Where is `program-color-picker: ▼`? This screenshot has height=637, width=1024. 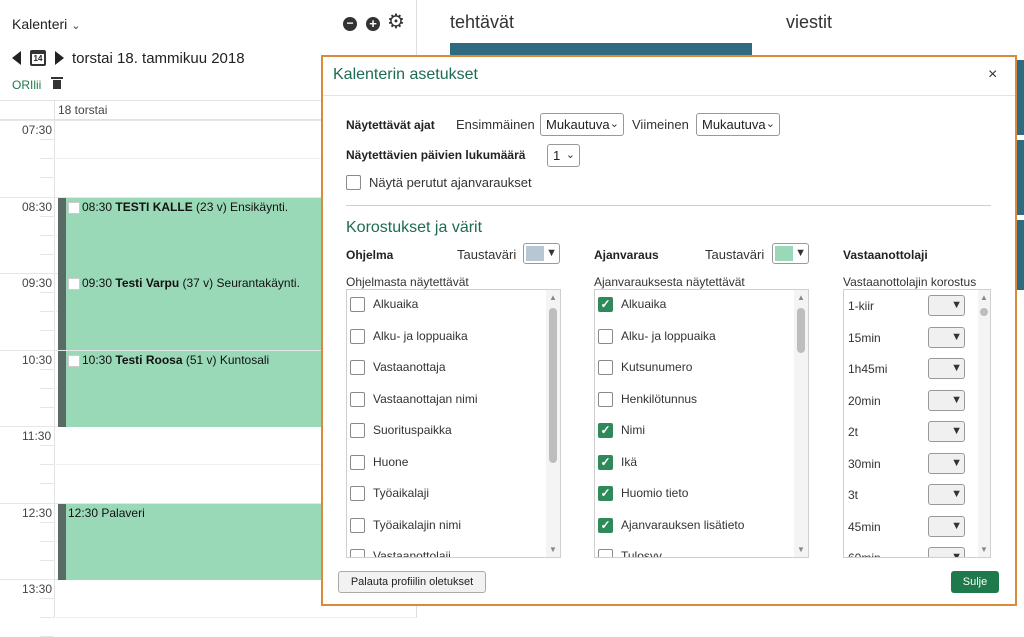
program-color-picker: ▼ is located at coordinates (541, 253).